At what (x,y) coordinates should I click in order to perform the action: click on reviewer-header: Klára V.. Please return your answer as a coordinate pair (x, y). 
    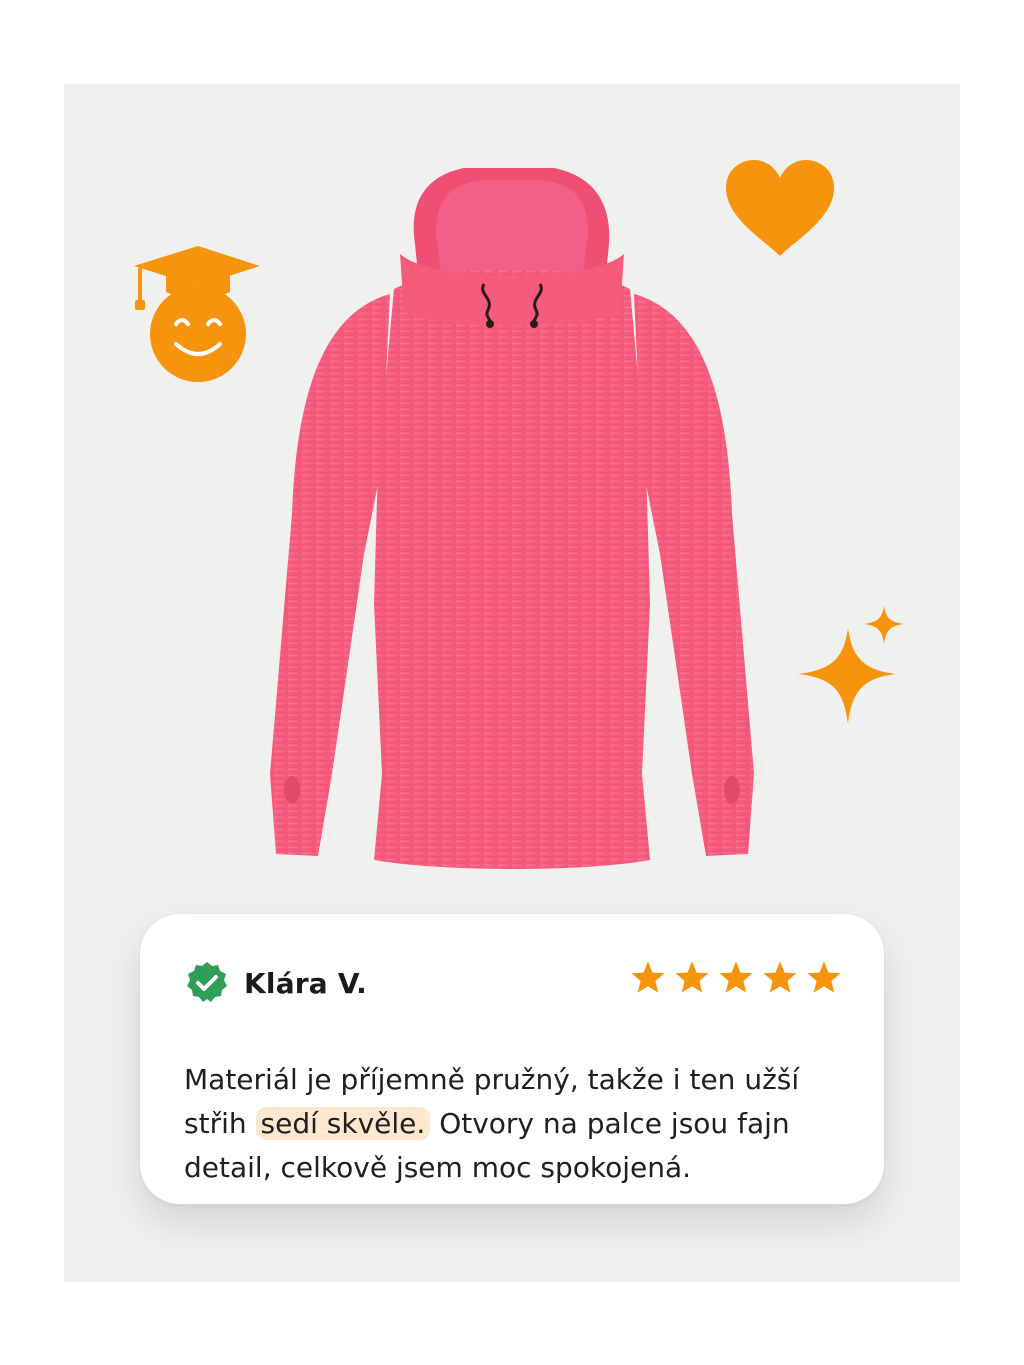
    Looking at the image, I should click on (275, 983).